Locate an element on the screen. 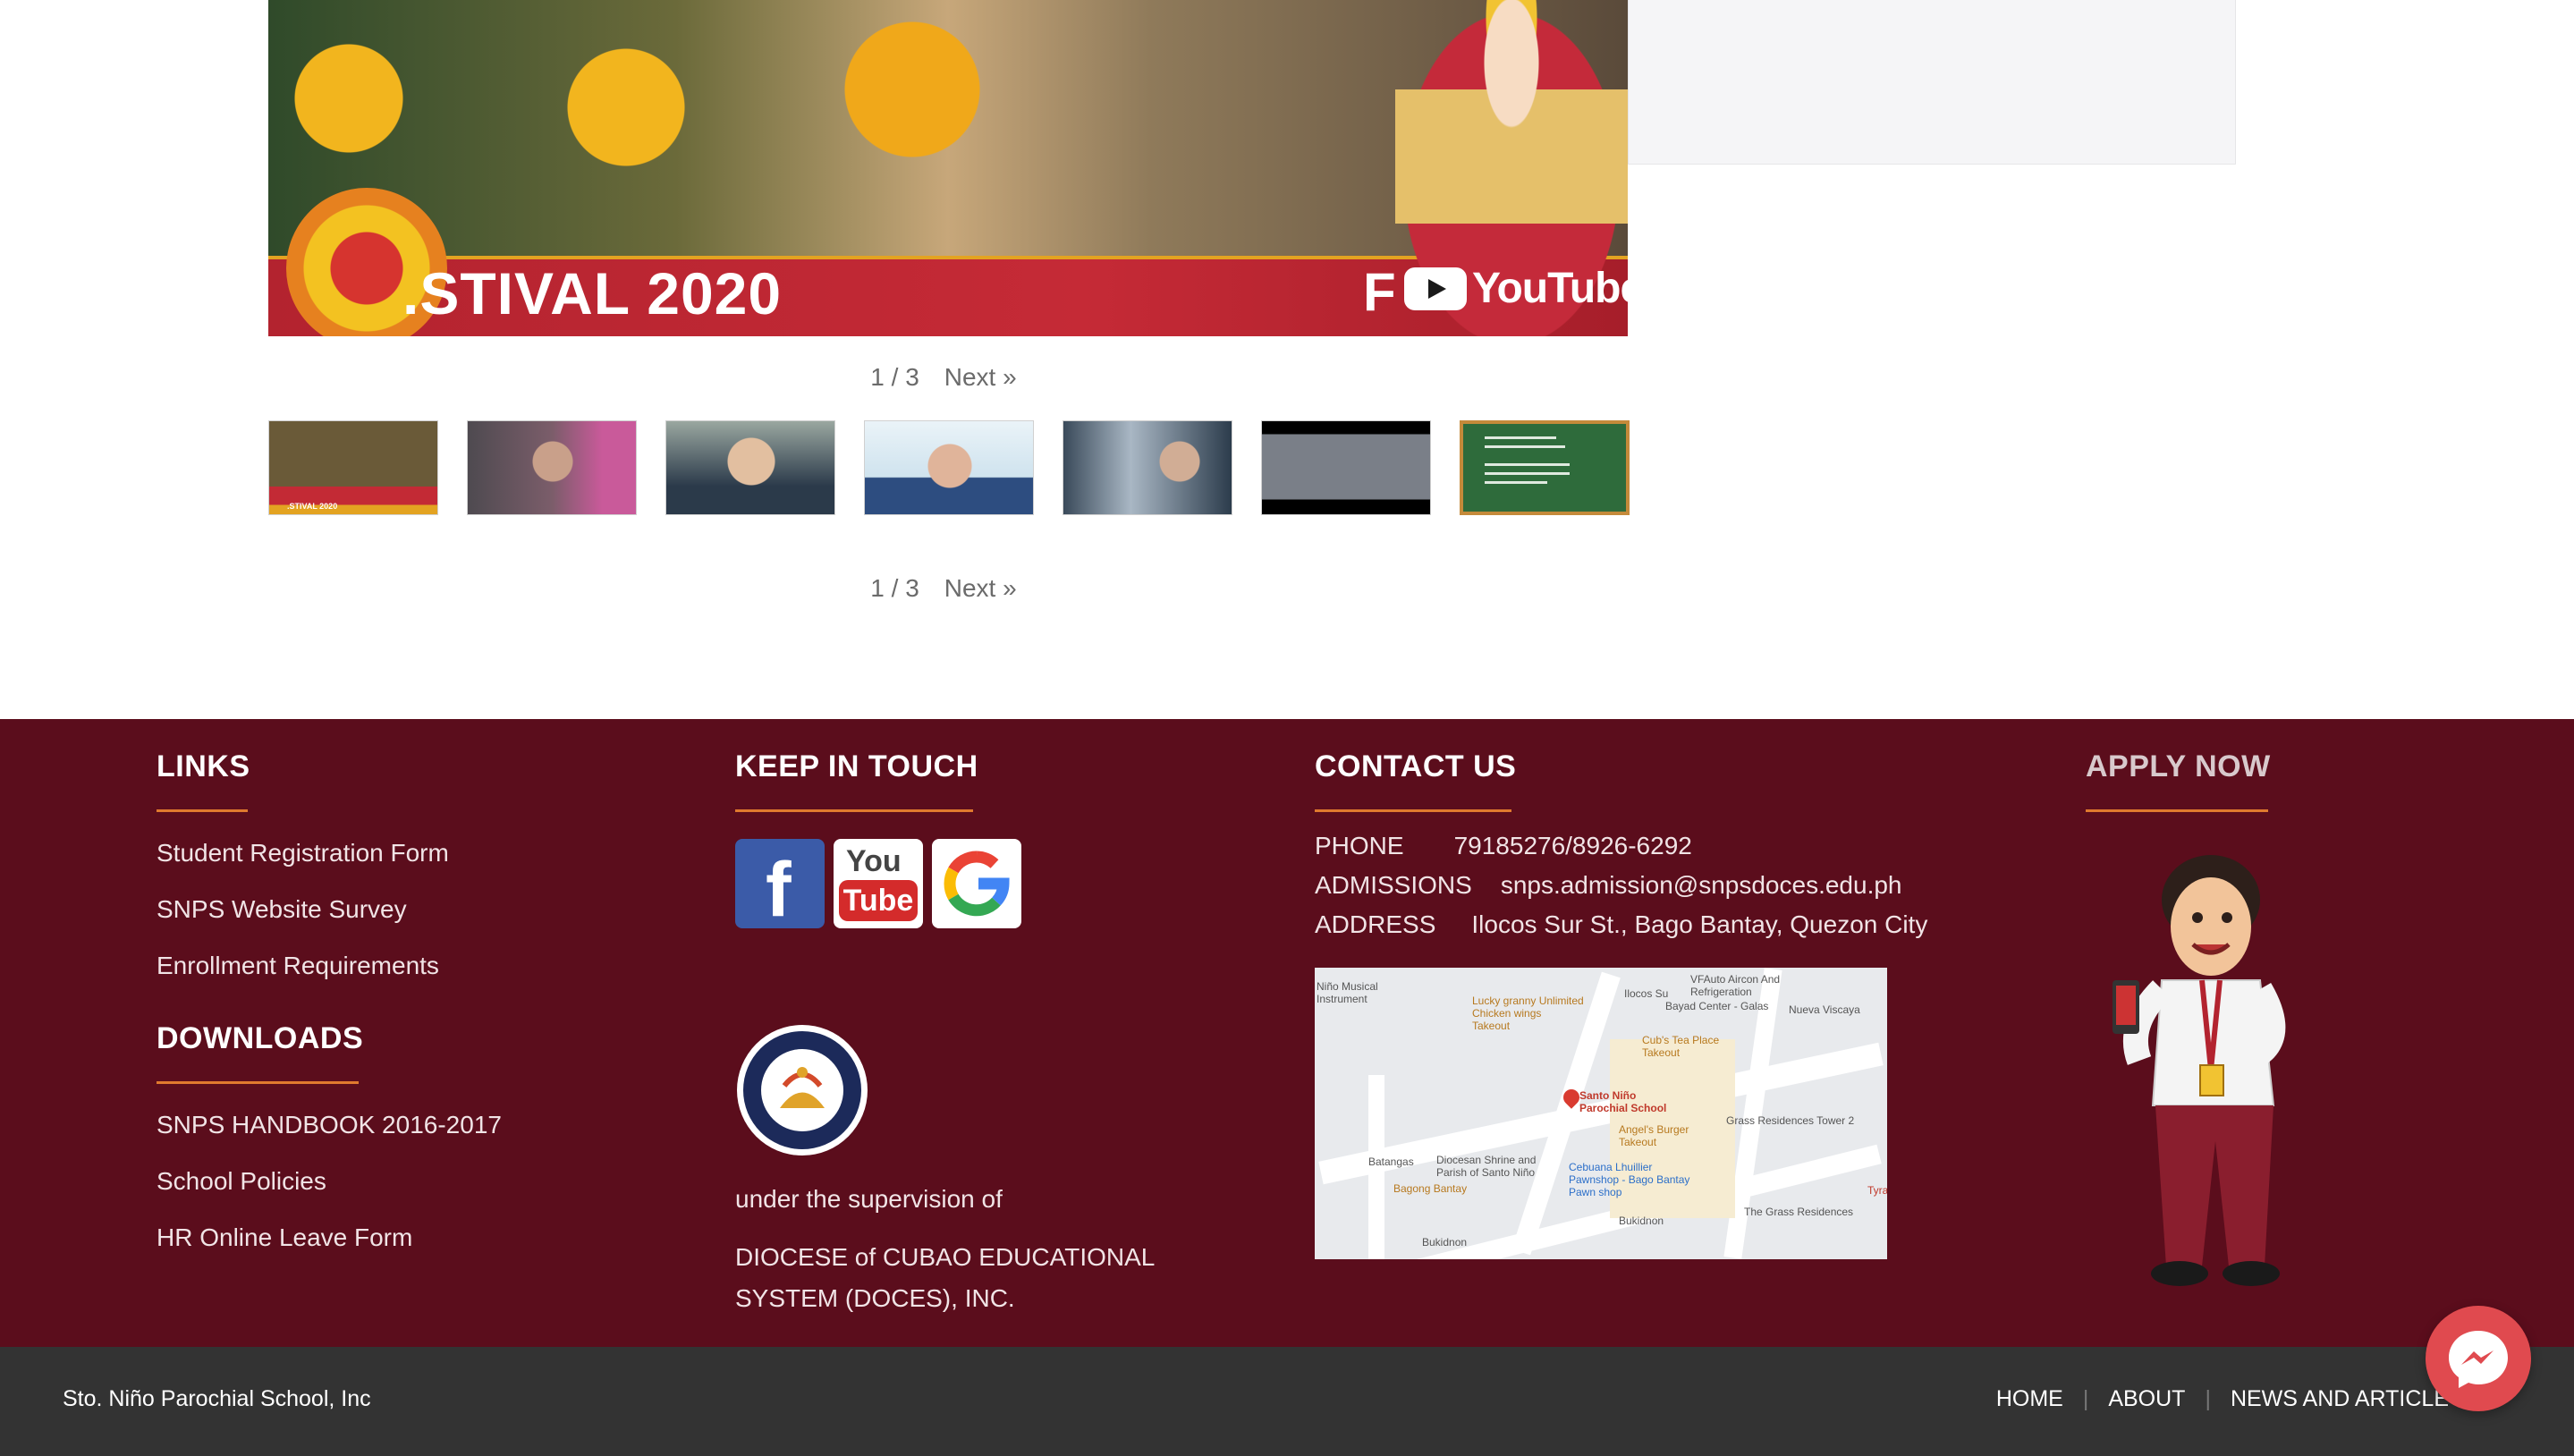  messenger-icon is located at coordinates (2478, 1359).